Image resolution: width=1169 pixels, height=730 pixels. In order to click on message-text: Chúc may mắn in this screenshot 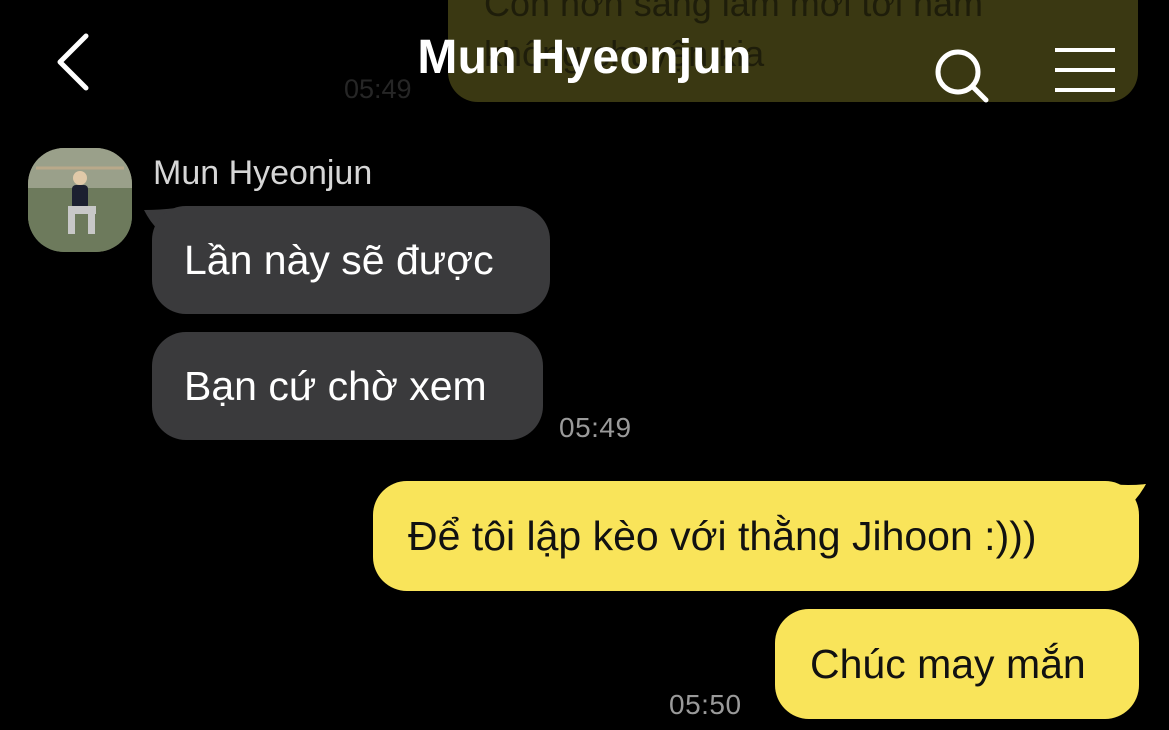, I will do `click(948, 663)`.